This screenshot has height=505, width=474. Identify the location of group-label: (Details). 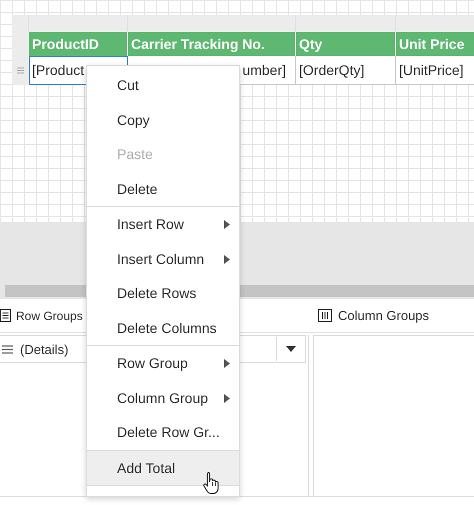
(44, 349).